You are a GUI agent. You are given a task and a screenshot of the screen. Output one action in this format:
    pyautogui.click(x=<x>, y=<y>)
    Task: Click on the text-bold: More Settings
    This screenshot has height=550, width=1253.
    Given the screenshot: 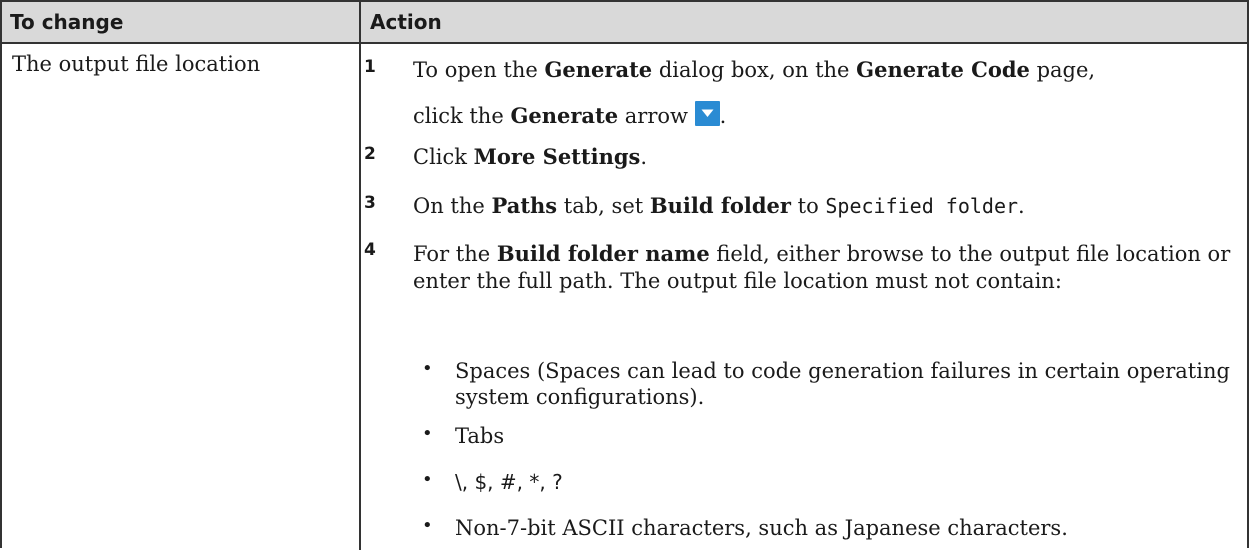 What is the action you would take?
    pyautogui.click(x=557, y=156)
    